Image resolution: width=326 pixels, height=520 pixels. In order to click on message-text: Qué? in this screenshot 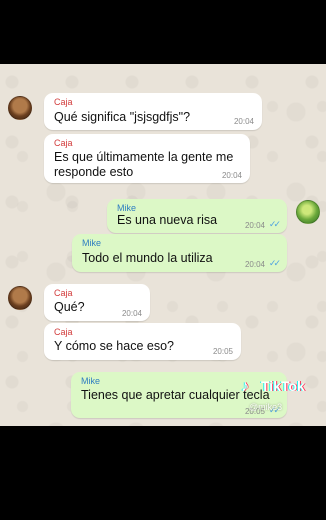, I will do `click(69, 307)`.